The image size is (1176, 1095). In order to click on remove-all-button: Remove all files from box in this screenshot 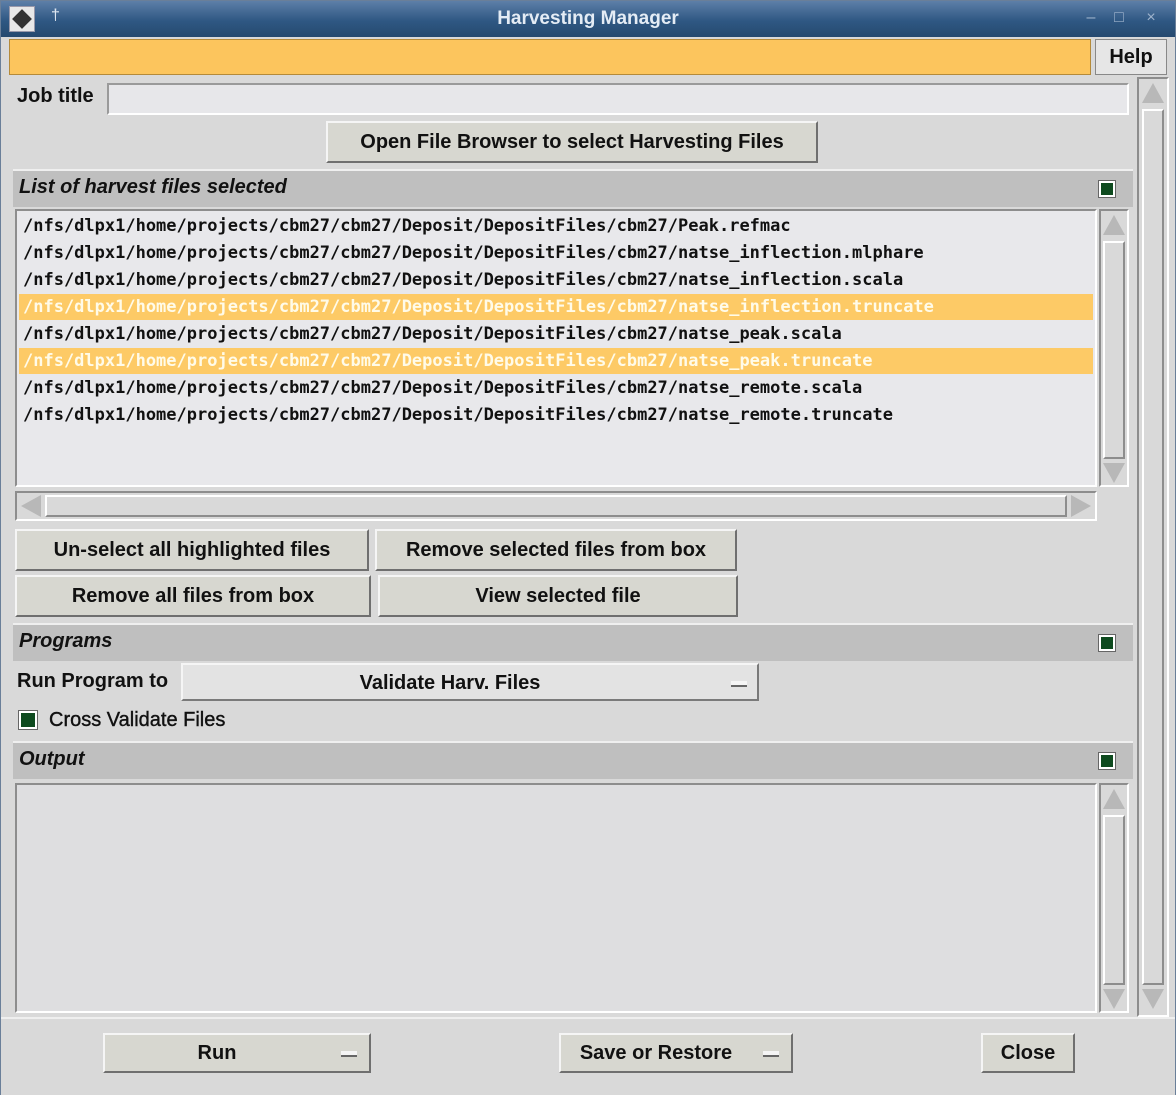, I will do `click(193, 596)`.